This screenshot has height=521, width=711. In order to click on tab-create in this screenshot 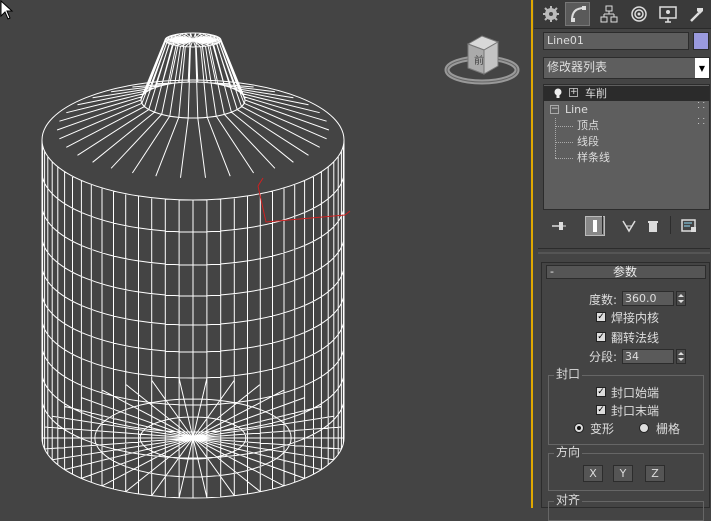, I will do `click(550, 14)`.